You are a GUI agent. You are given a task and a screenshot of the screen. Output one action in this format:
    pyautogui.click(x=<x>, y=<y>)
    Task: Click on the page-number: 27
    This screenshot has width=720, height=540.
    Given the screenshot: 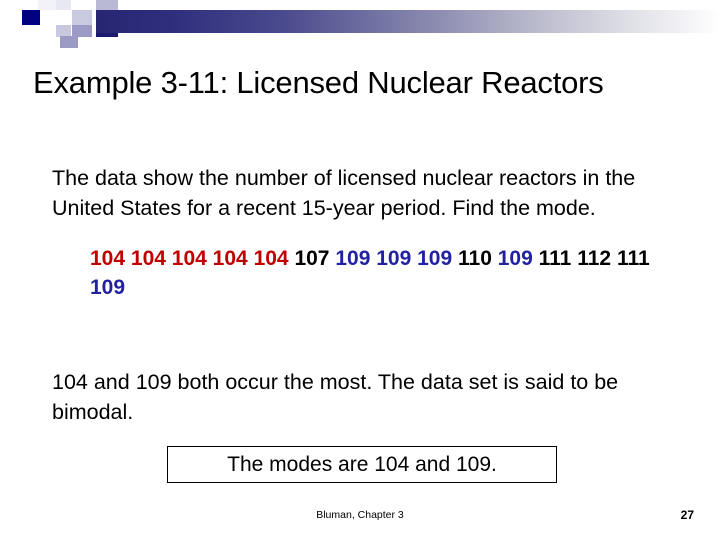 What is the action you would take?
    pyautogui.click(x=687, y=515)
    